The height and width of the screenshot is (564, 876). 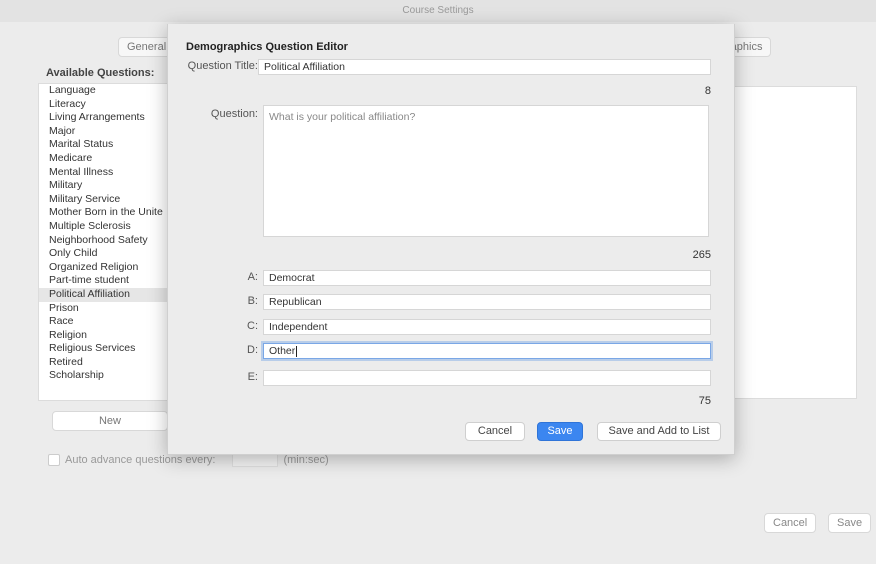 I want to click on auto-advance-time-input, so click(x=255, y=460).